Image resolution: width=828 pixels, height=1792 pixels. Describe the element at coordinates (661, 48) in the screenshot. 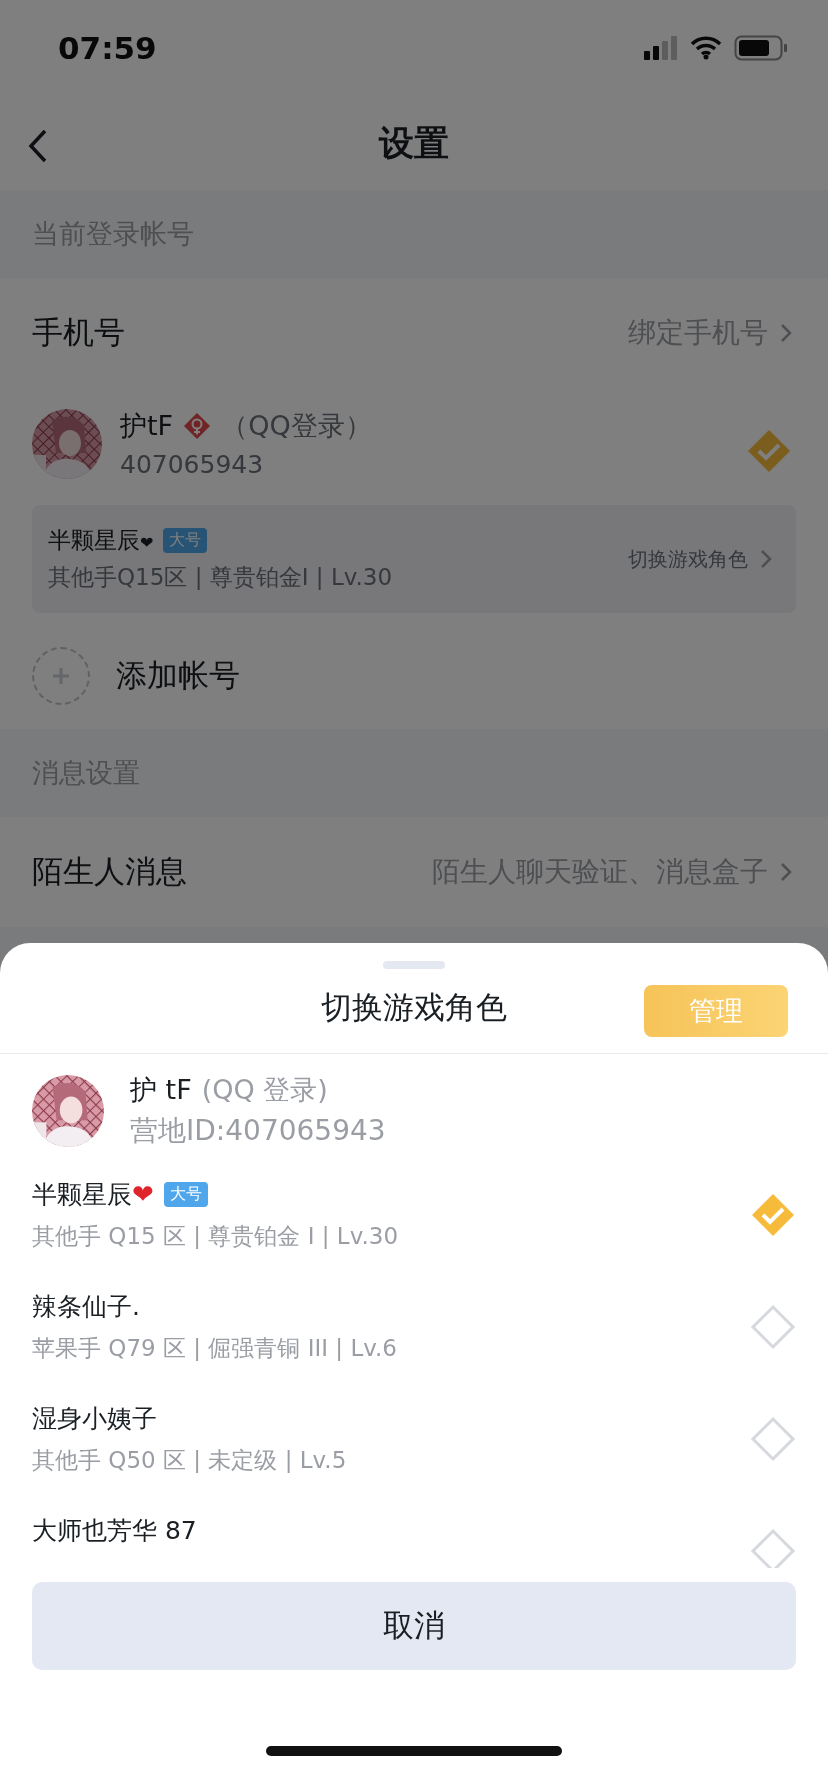

I see `signal-icon` at that location.